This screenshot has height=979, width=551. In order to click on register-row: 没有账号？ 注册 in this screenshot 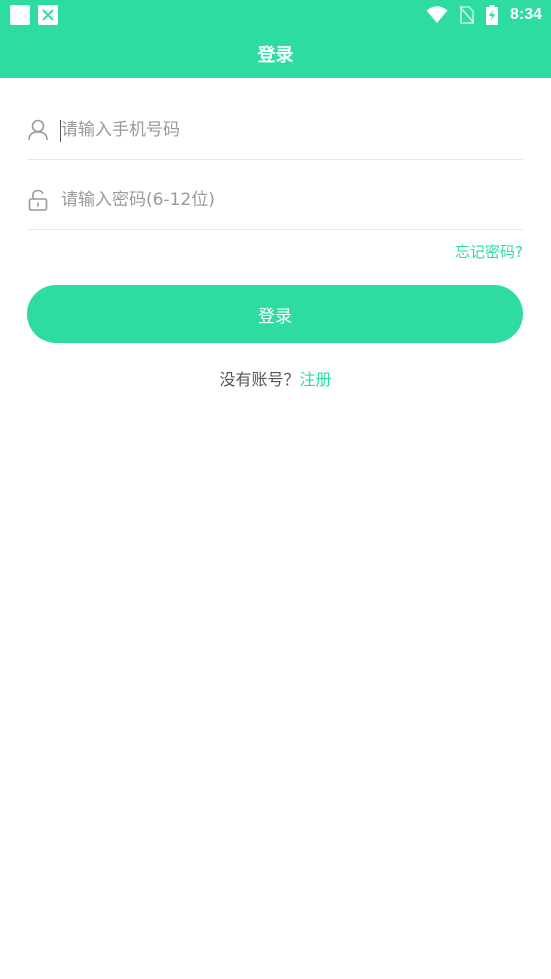, I will do `click(275, 378)`.